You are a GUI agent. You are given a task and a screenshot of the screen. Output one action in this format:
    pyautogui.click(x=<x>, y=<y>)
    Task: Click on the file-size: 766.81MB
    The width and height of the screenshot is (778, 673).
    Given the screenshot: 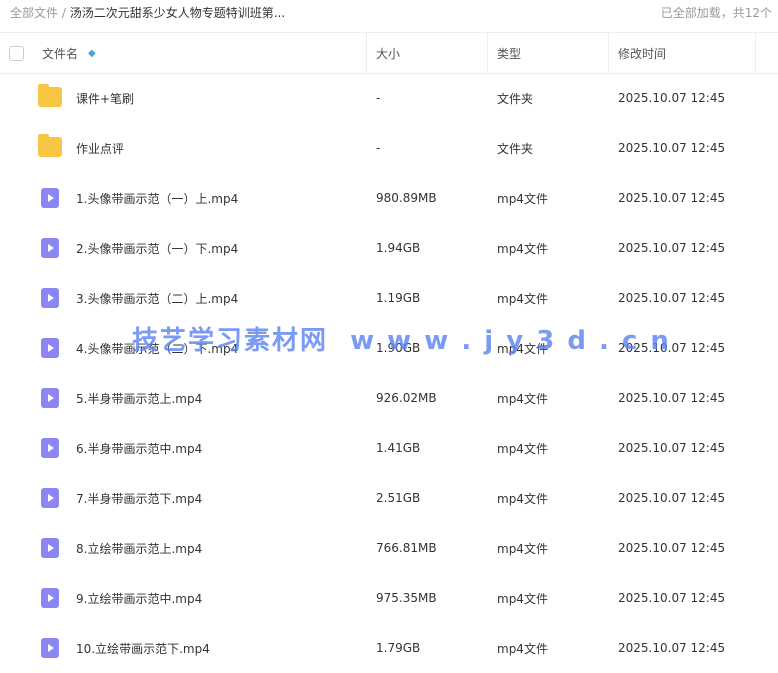 What is the action you would take?
    pyautogui.click(x=406, y=548)
    